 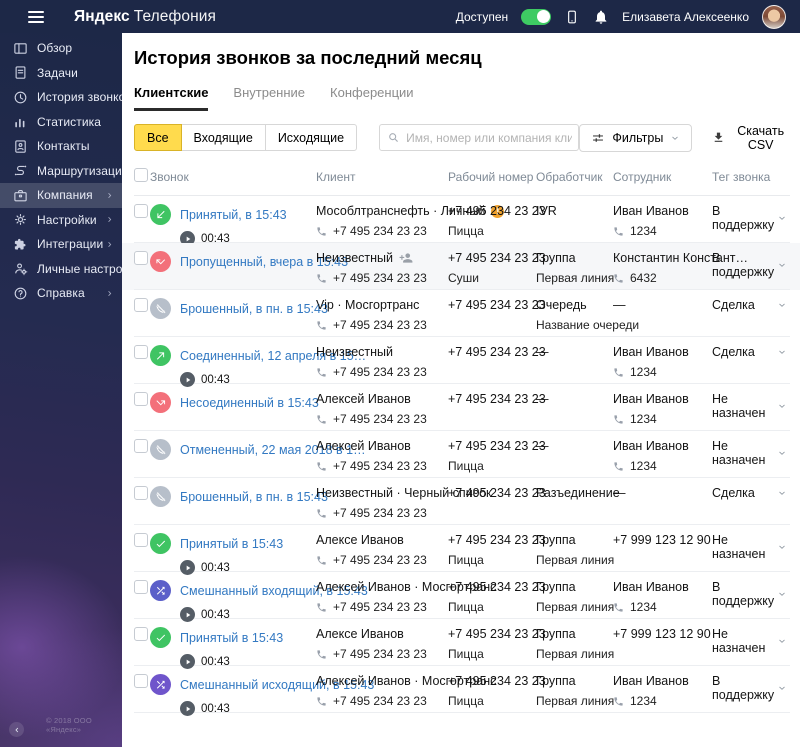 I want to click on sidebar-item-call-history: История звонков, so click(x=61, y=97).